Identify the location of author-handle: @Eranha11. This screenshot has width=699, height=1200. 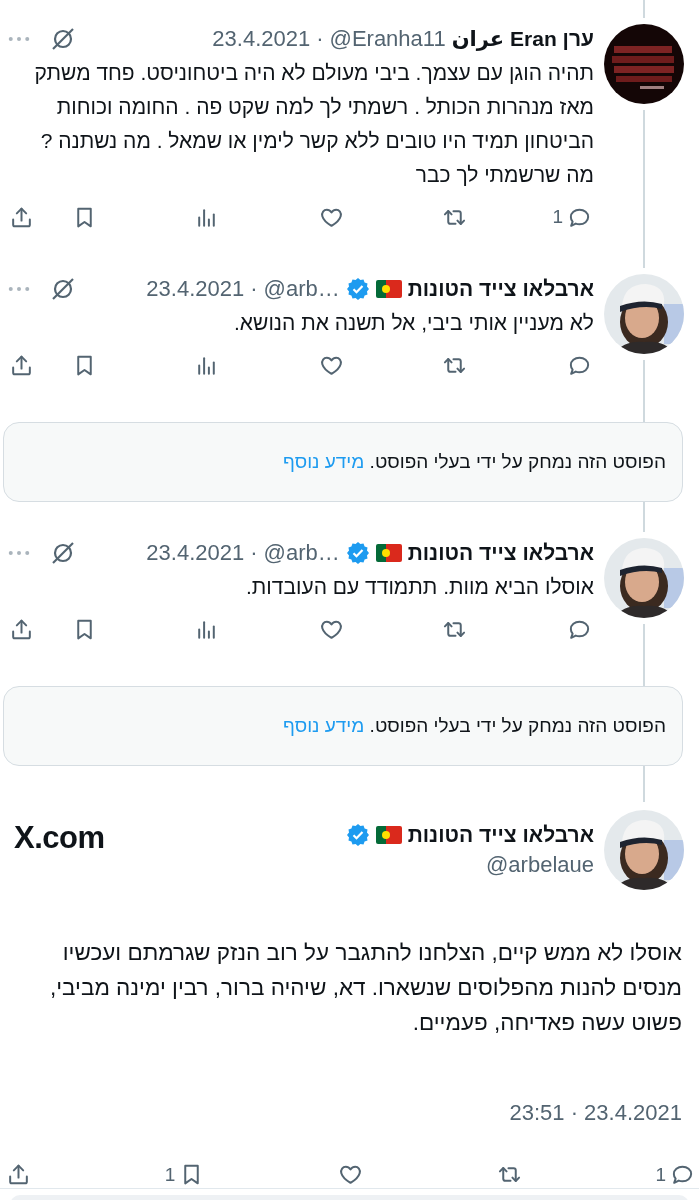
(387, 39).